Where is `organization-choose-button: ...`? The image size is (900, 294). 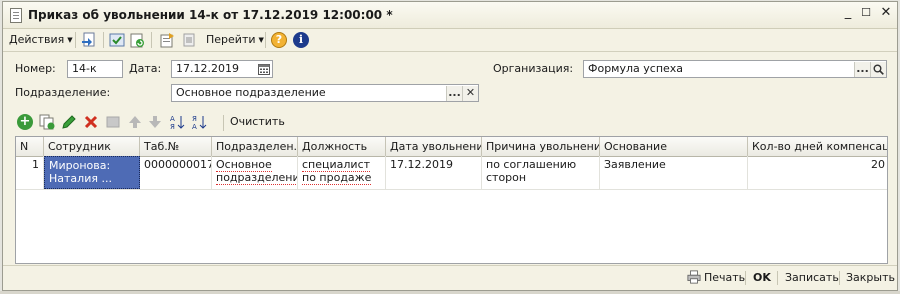 organization-choose-button: ... is located at coordinates (862, 69).